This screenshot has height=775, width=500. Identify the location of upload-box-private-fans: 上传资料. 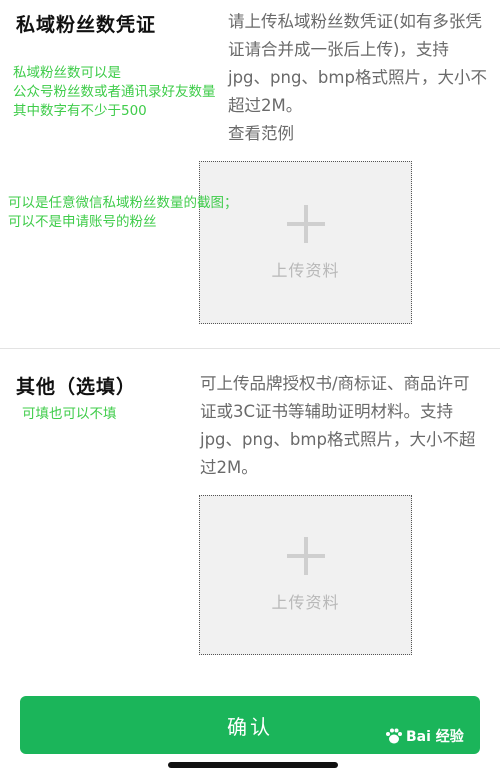
(305, 242).